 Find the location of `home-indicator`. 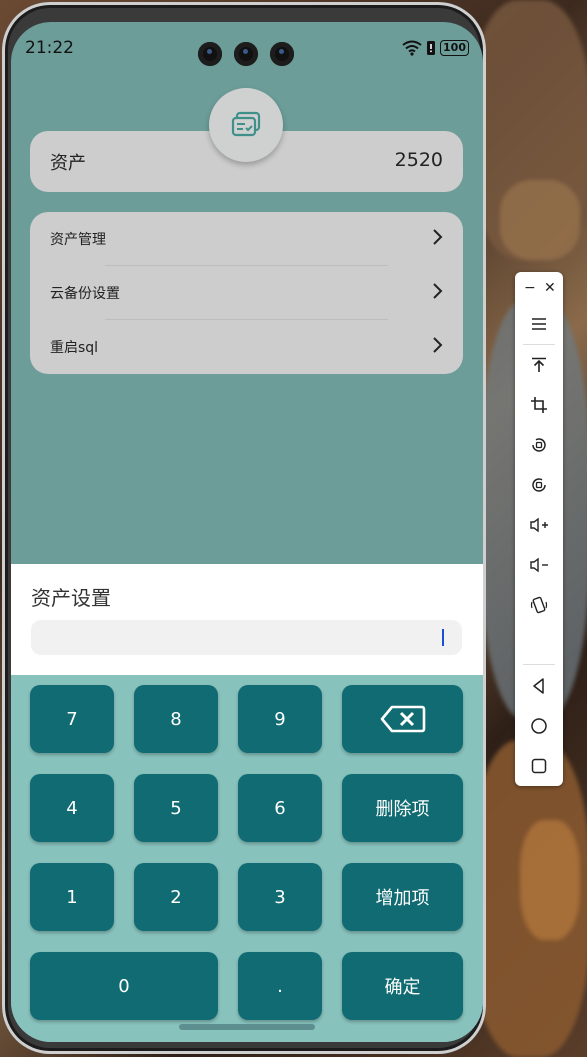

home-indicator is located at coordinates (247, 1027).